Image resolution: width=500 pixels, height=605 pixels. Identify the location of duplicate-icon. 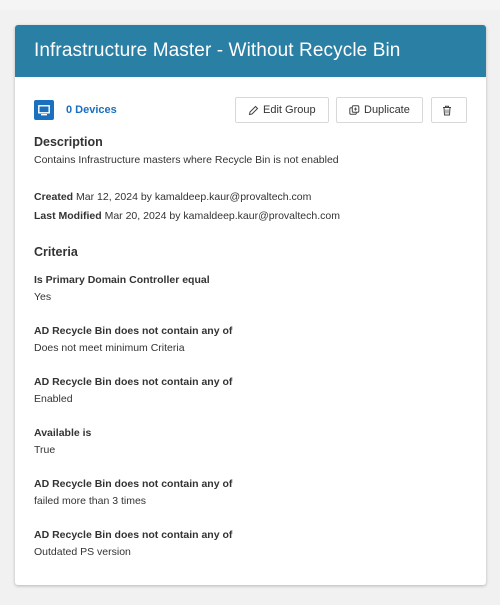
(354, 109).